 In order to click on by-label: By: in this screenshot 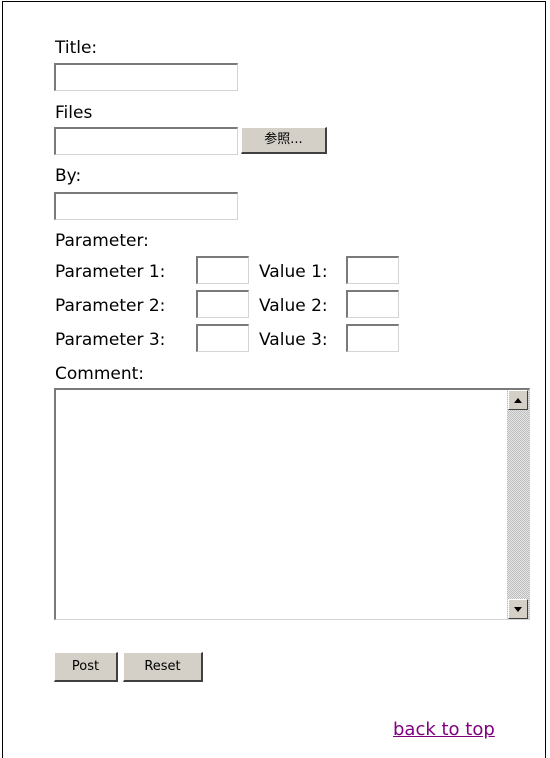, I will do `click(68, 176)`.